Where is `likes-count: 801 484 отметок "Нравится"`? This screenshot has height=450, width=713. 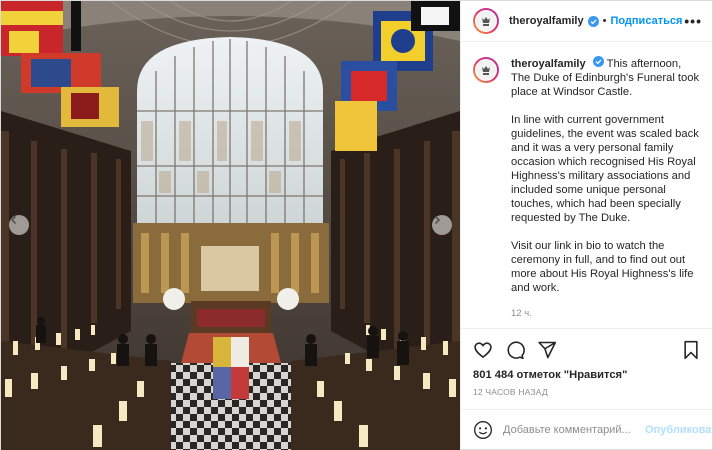 likes-count: 801 484 отметок "Нравится" is located at coordinates (586, 375).